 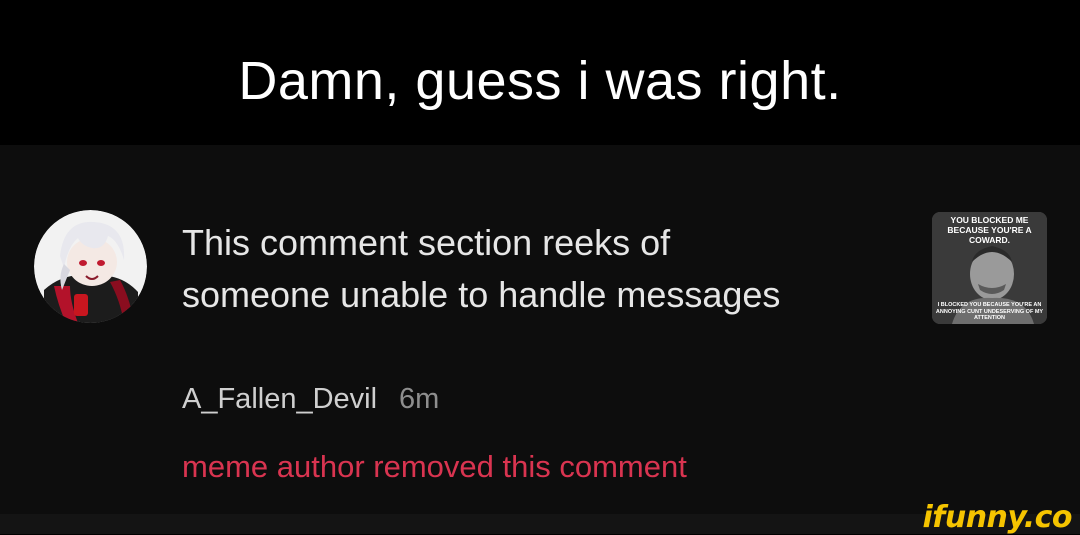 What do you see at coordinates (540, 81) in the screenshot?
I see `meme-caption: Damn, guess i was right.` at bounding box center [540, 81].